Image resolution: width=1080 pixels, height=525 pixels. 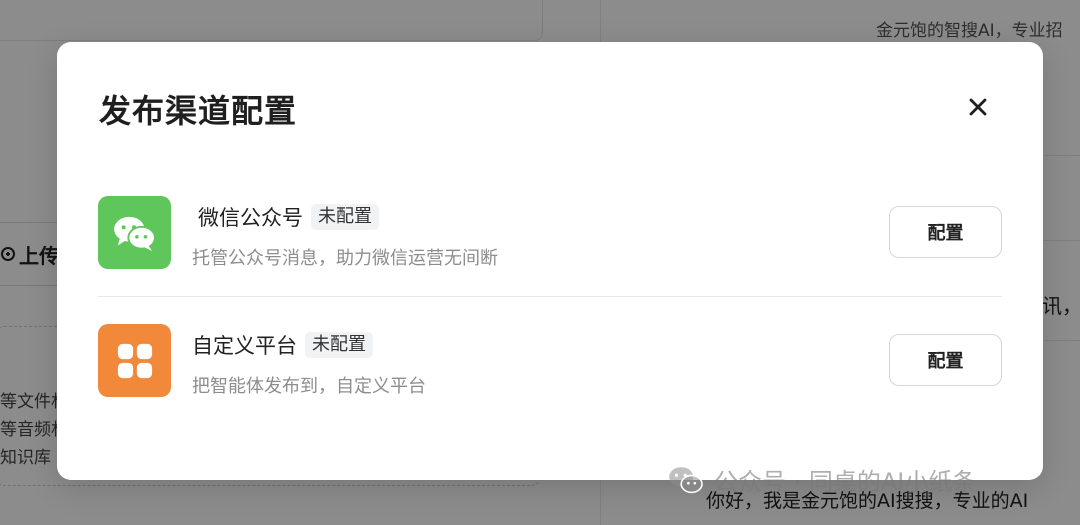 What do you see at coordinates (198, 111) in the screenshot?
I see `dialog-title: 发布渠道配置` at bounding box center [198, 111].